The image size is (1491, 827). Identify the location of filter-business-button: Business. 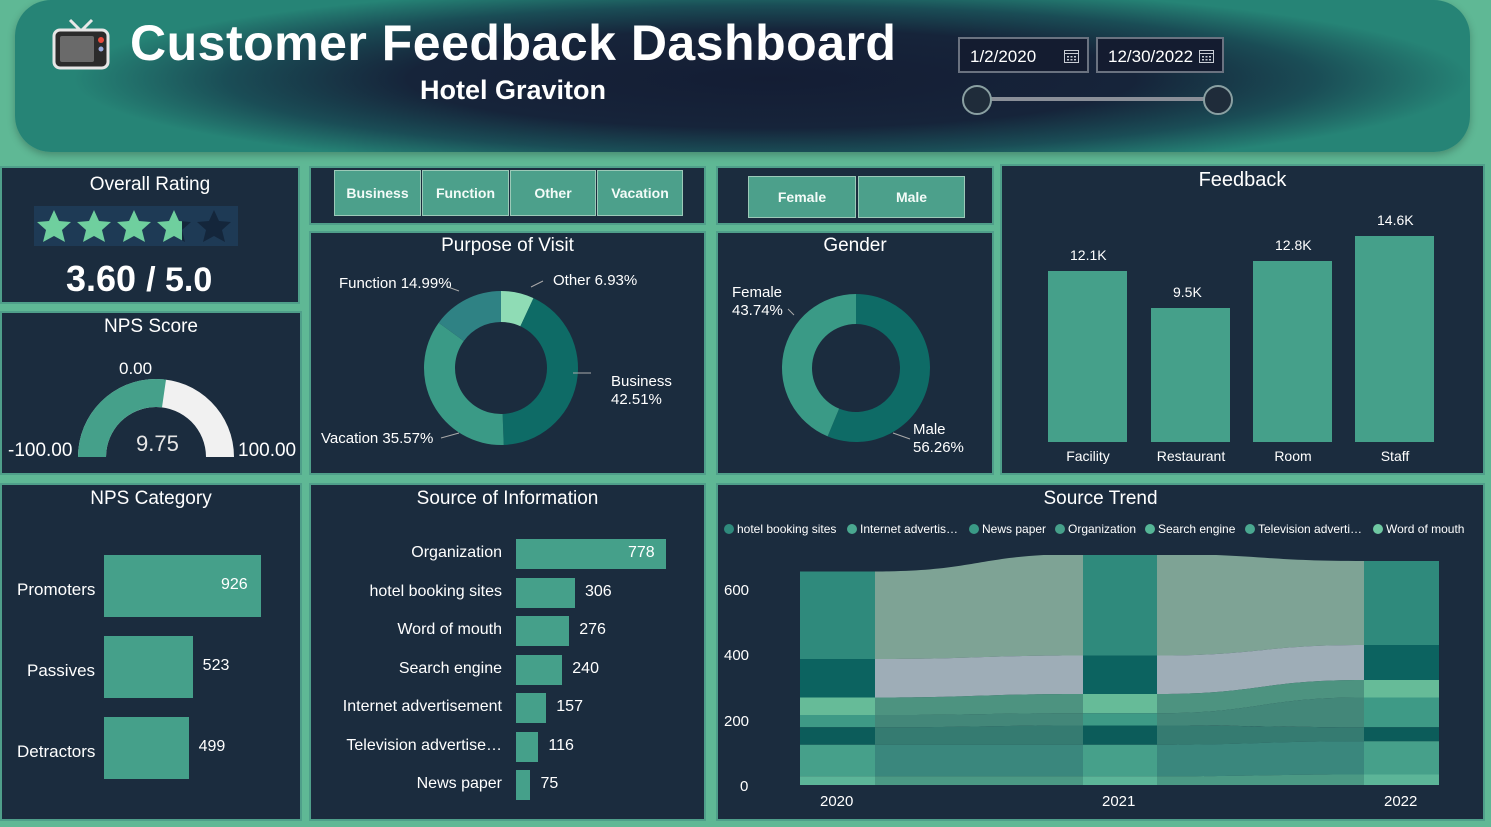
(377, 193).